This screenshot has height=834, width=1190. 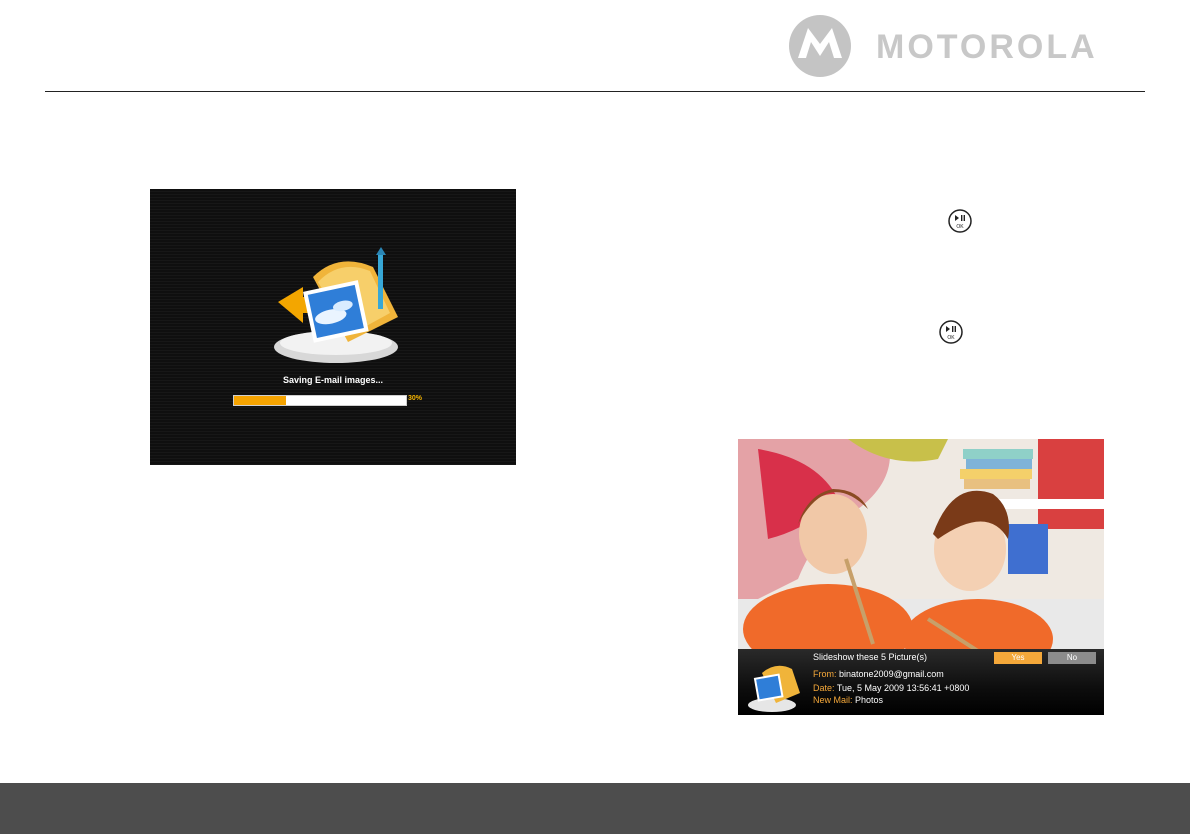 I want to click on progress-bar-fill, so click(x=260, y=400).